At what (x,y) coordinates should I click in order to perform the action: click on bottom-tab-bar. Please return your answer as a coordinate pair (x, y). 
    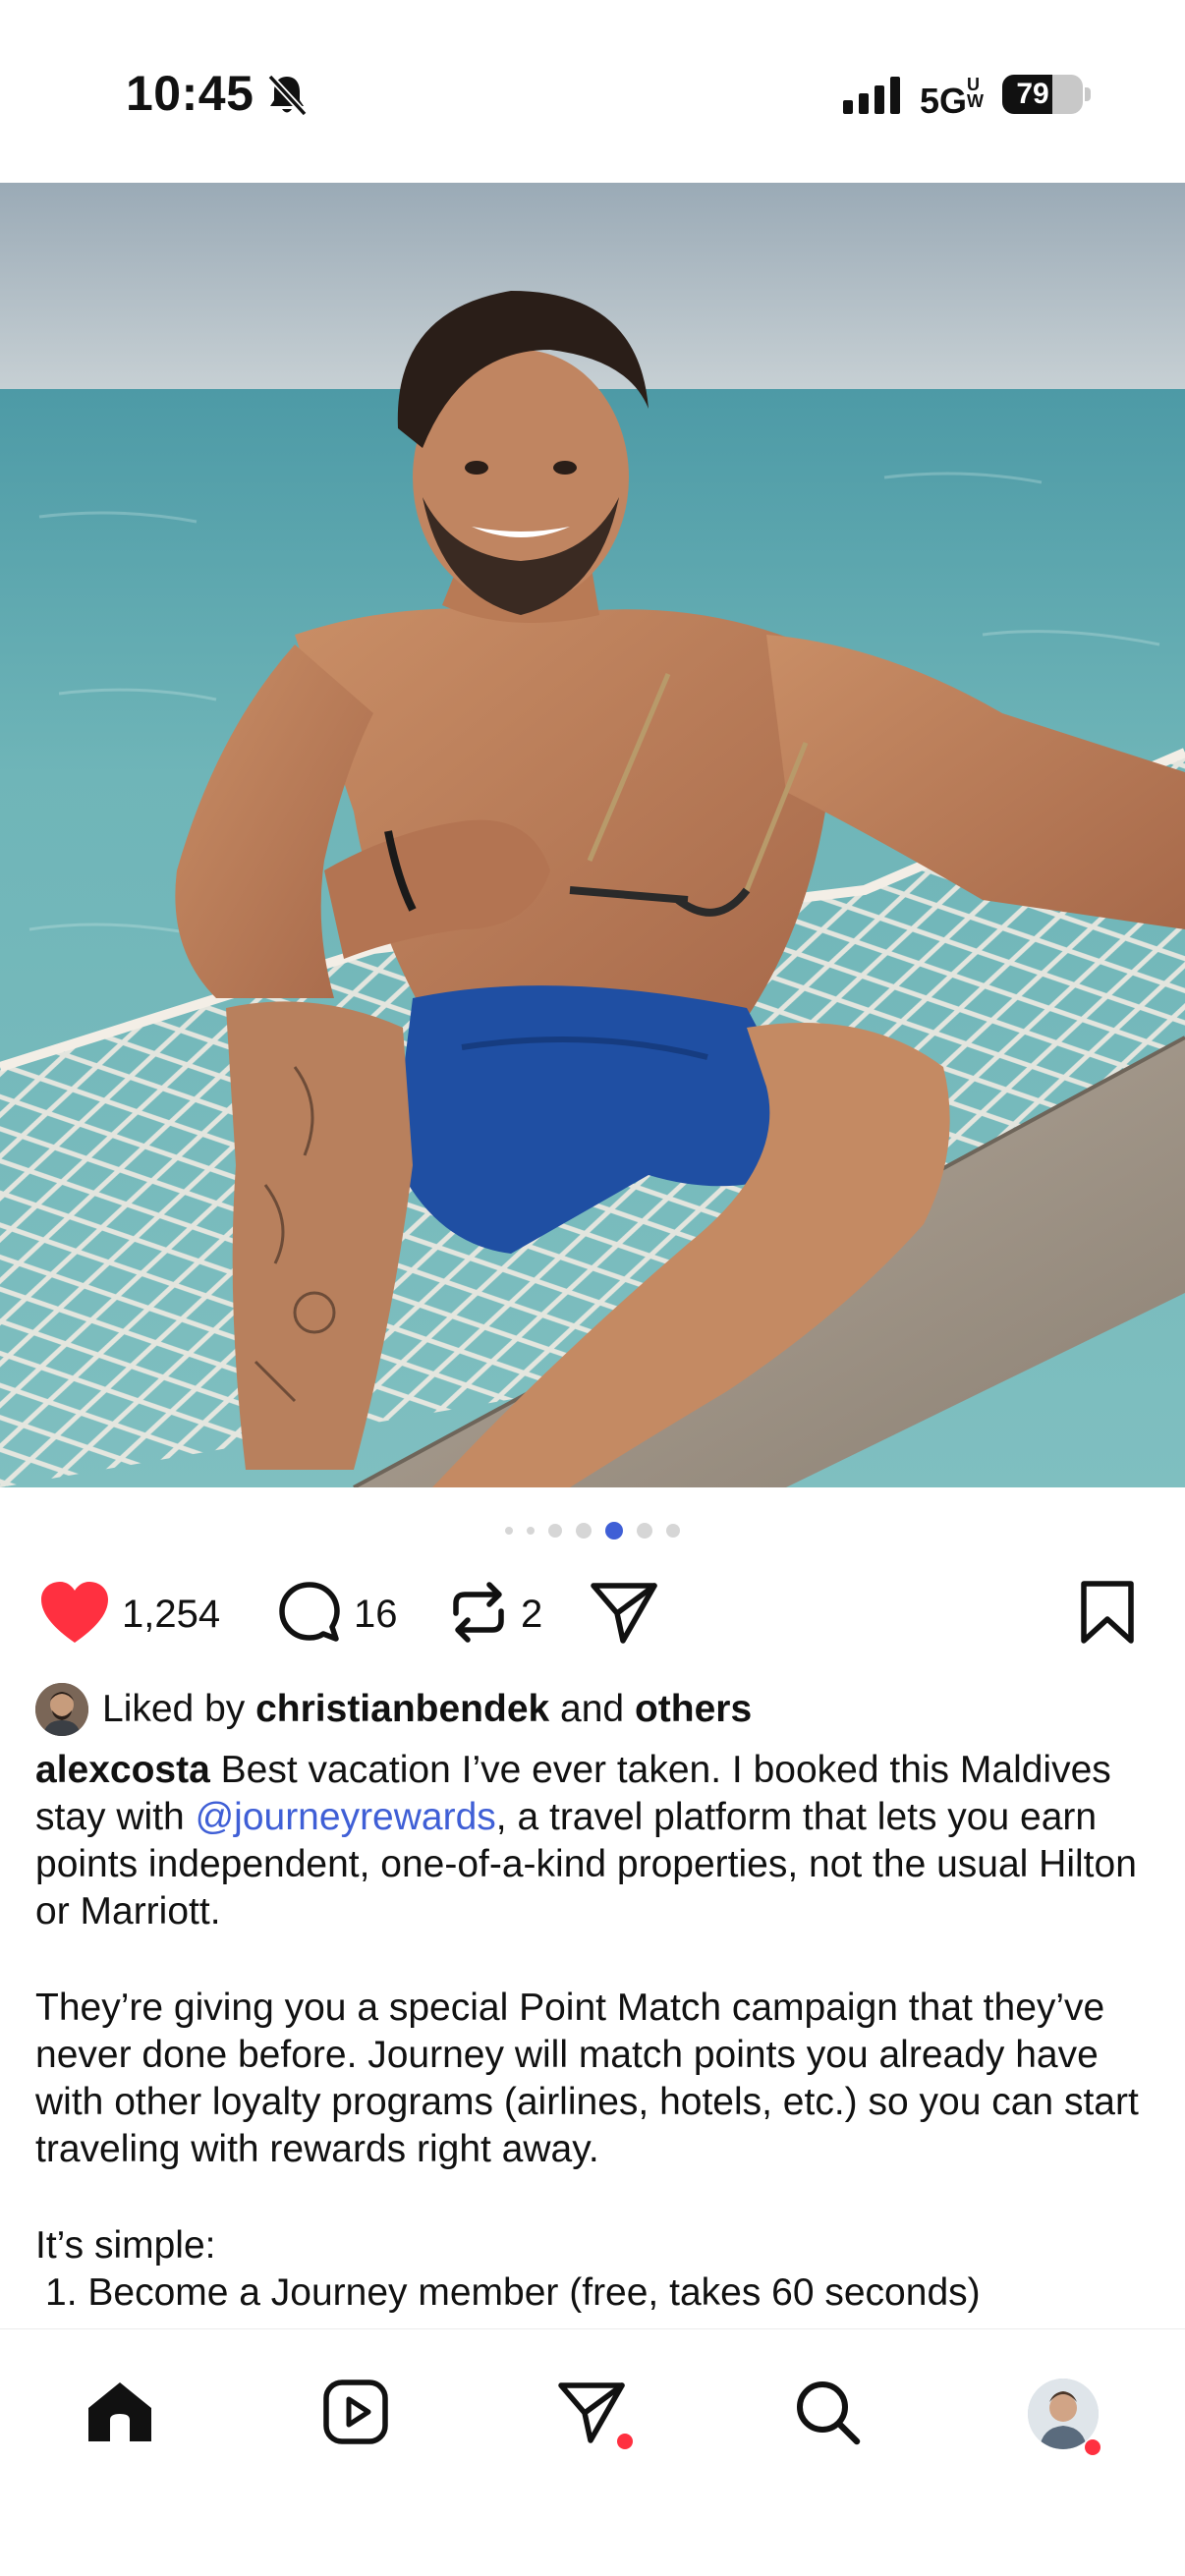
    Looking at the image, I should click on (592, 2452).